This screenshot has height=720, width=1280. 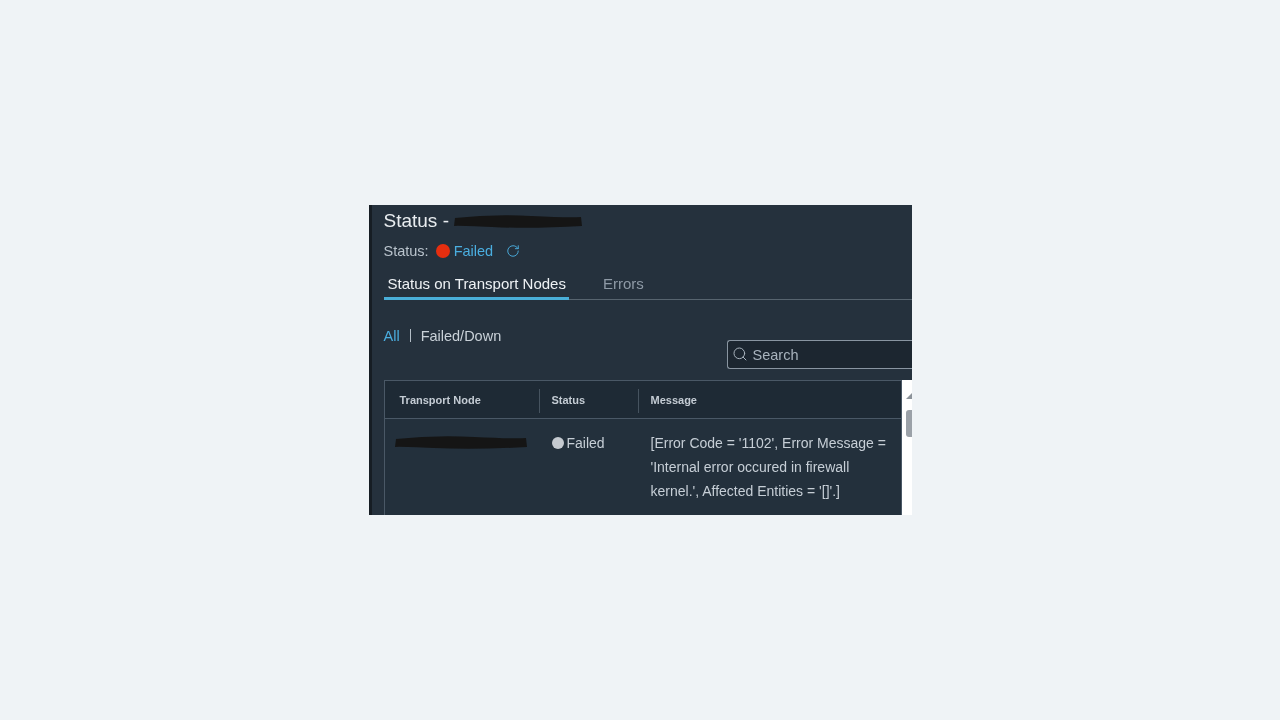 I want to click on filter-link: Failed/Down, so click(x=461, y=335).